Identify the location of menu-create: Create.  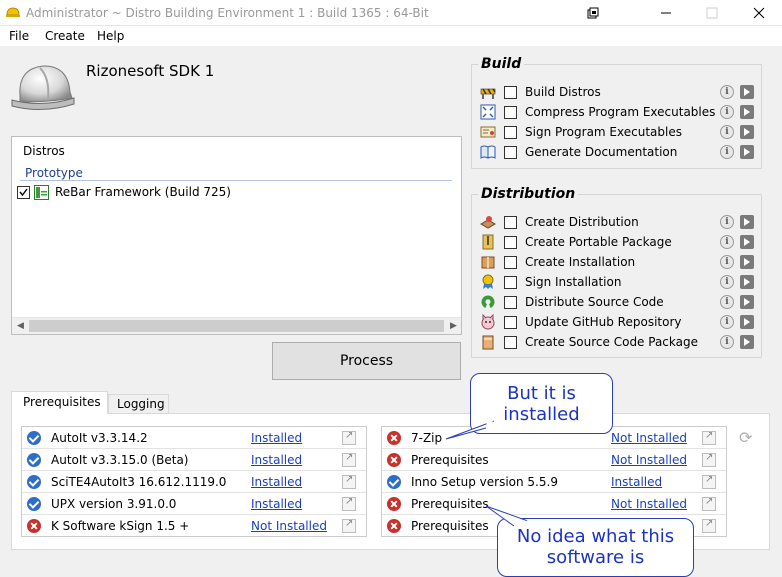
(65, 36).